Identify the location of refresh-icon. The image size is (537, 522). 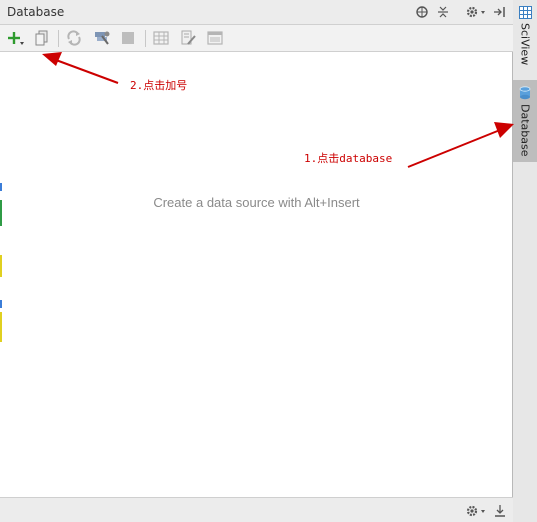
(74, 38).